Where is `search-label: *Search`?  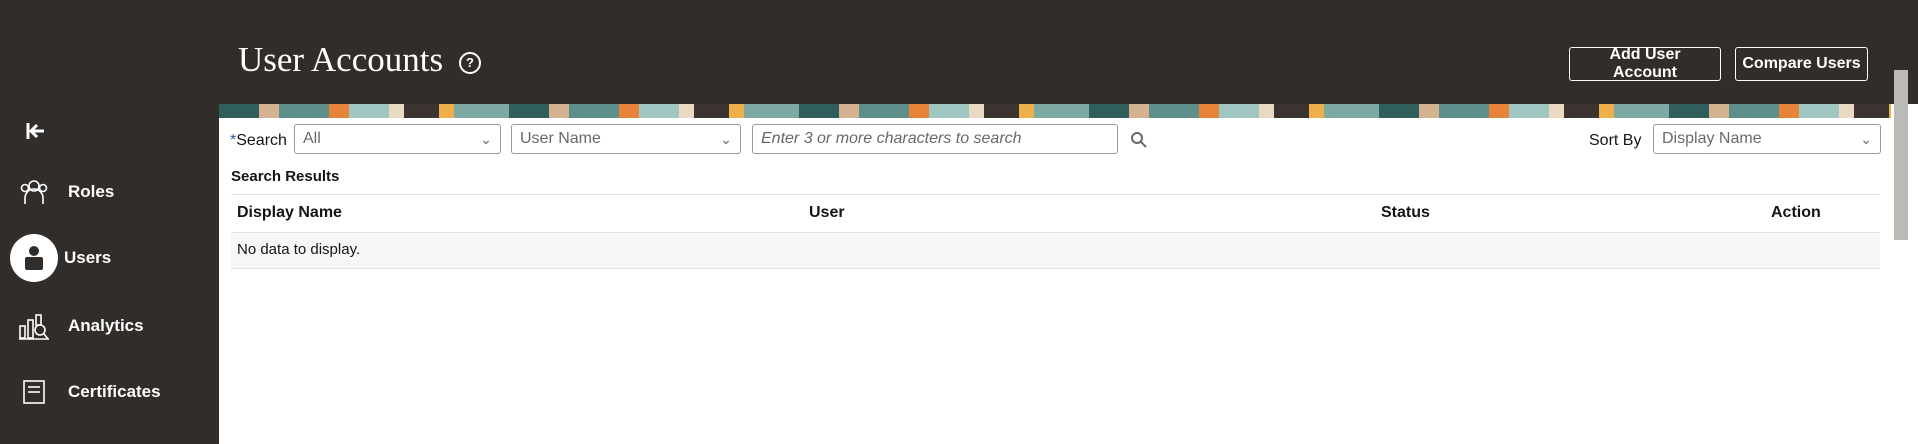 search-label: *Search is located at coordinates (258, 140).